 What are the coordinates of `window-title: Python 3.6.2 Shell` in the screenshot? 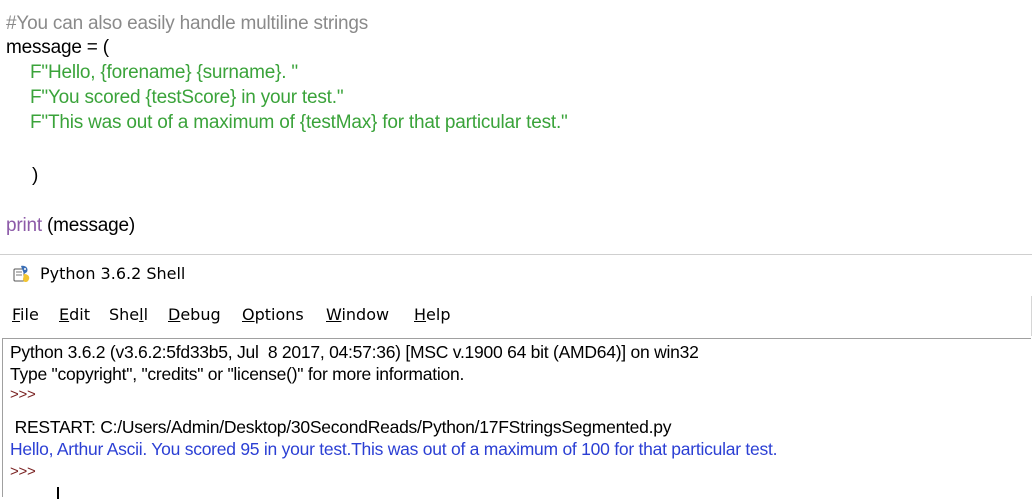 It's located at (113, 273).